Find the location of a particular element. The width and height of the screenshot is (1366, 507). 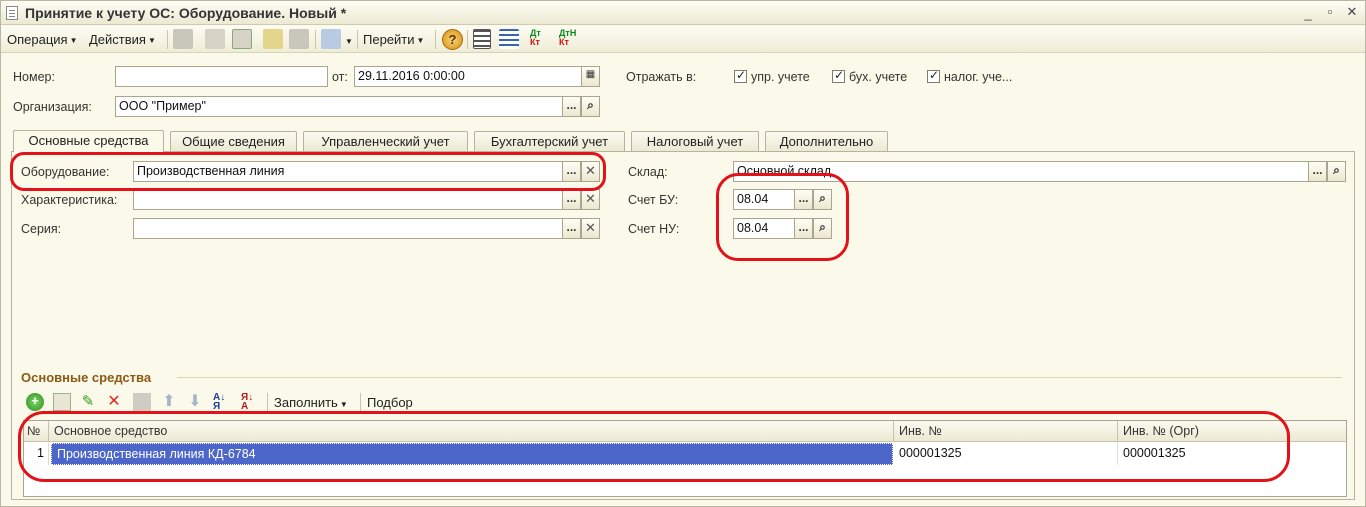

delete-row-icon: ✕ is located at coordinates (114, 402).